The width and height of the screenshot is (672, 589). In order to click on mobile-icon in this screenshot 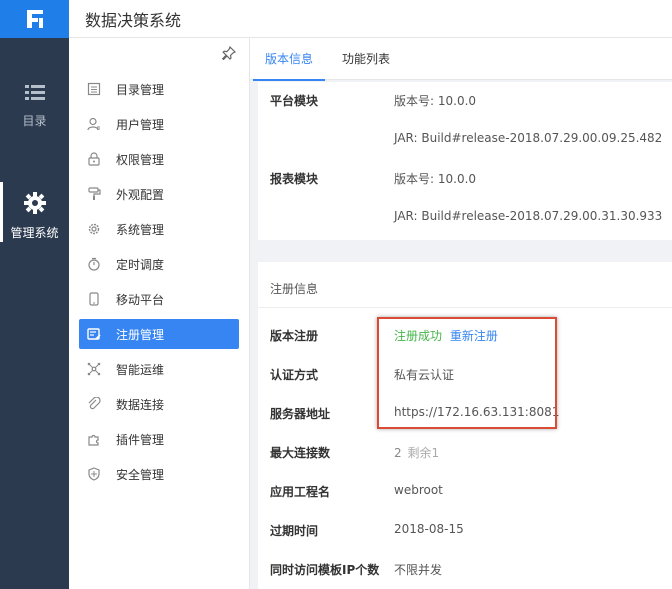, I will do `click(94, 299)`.